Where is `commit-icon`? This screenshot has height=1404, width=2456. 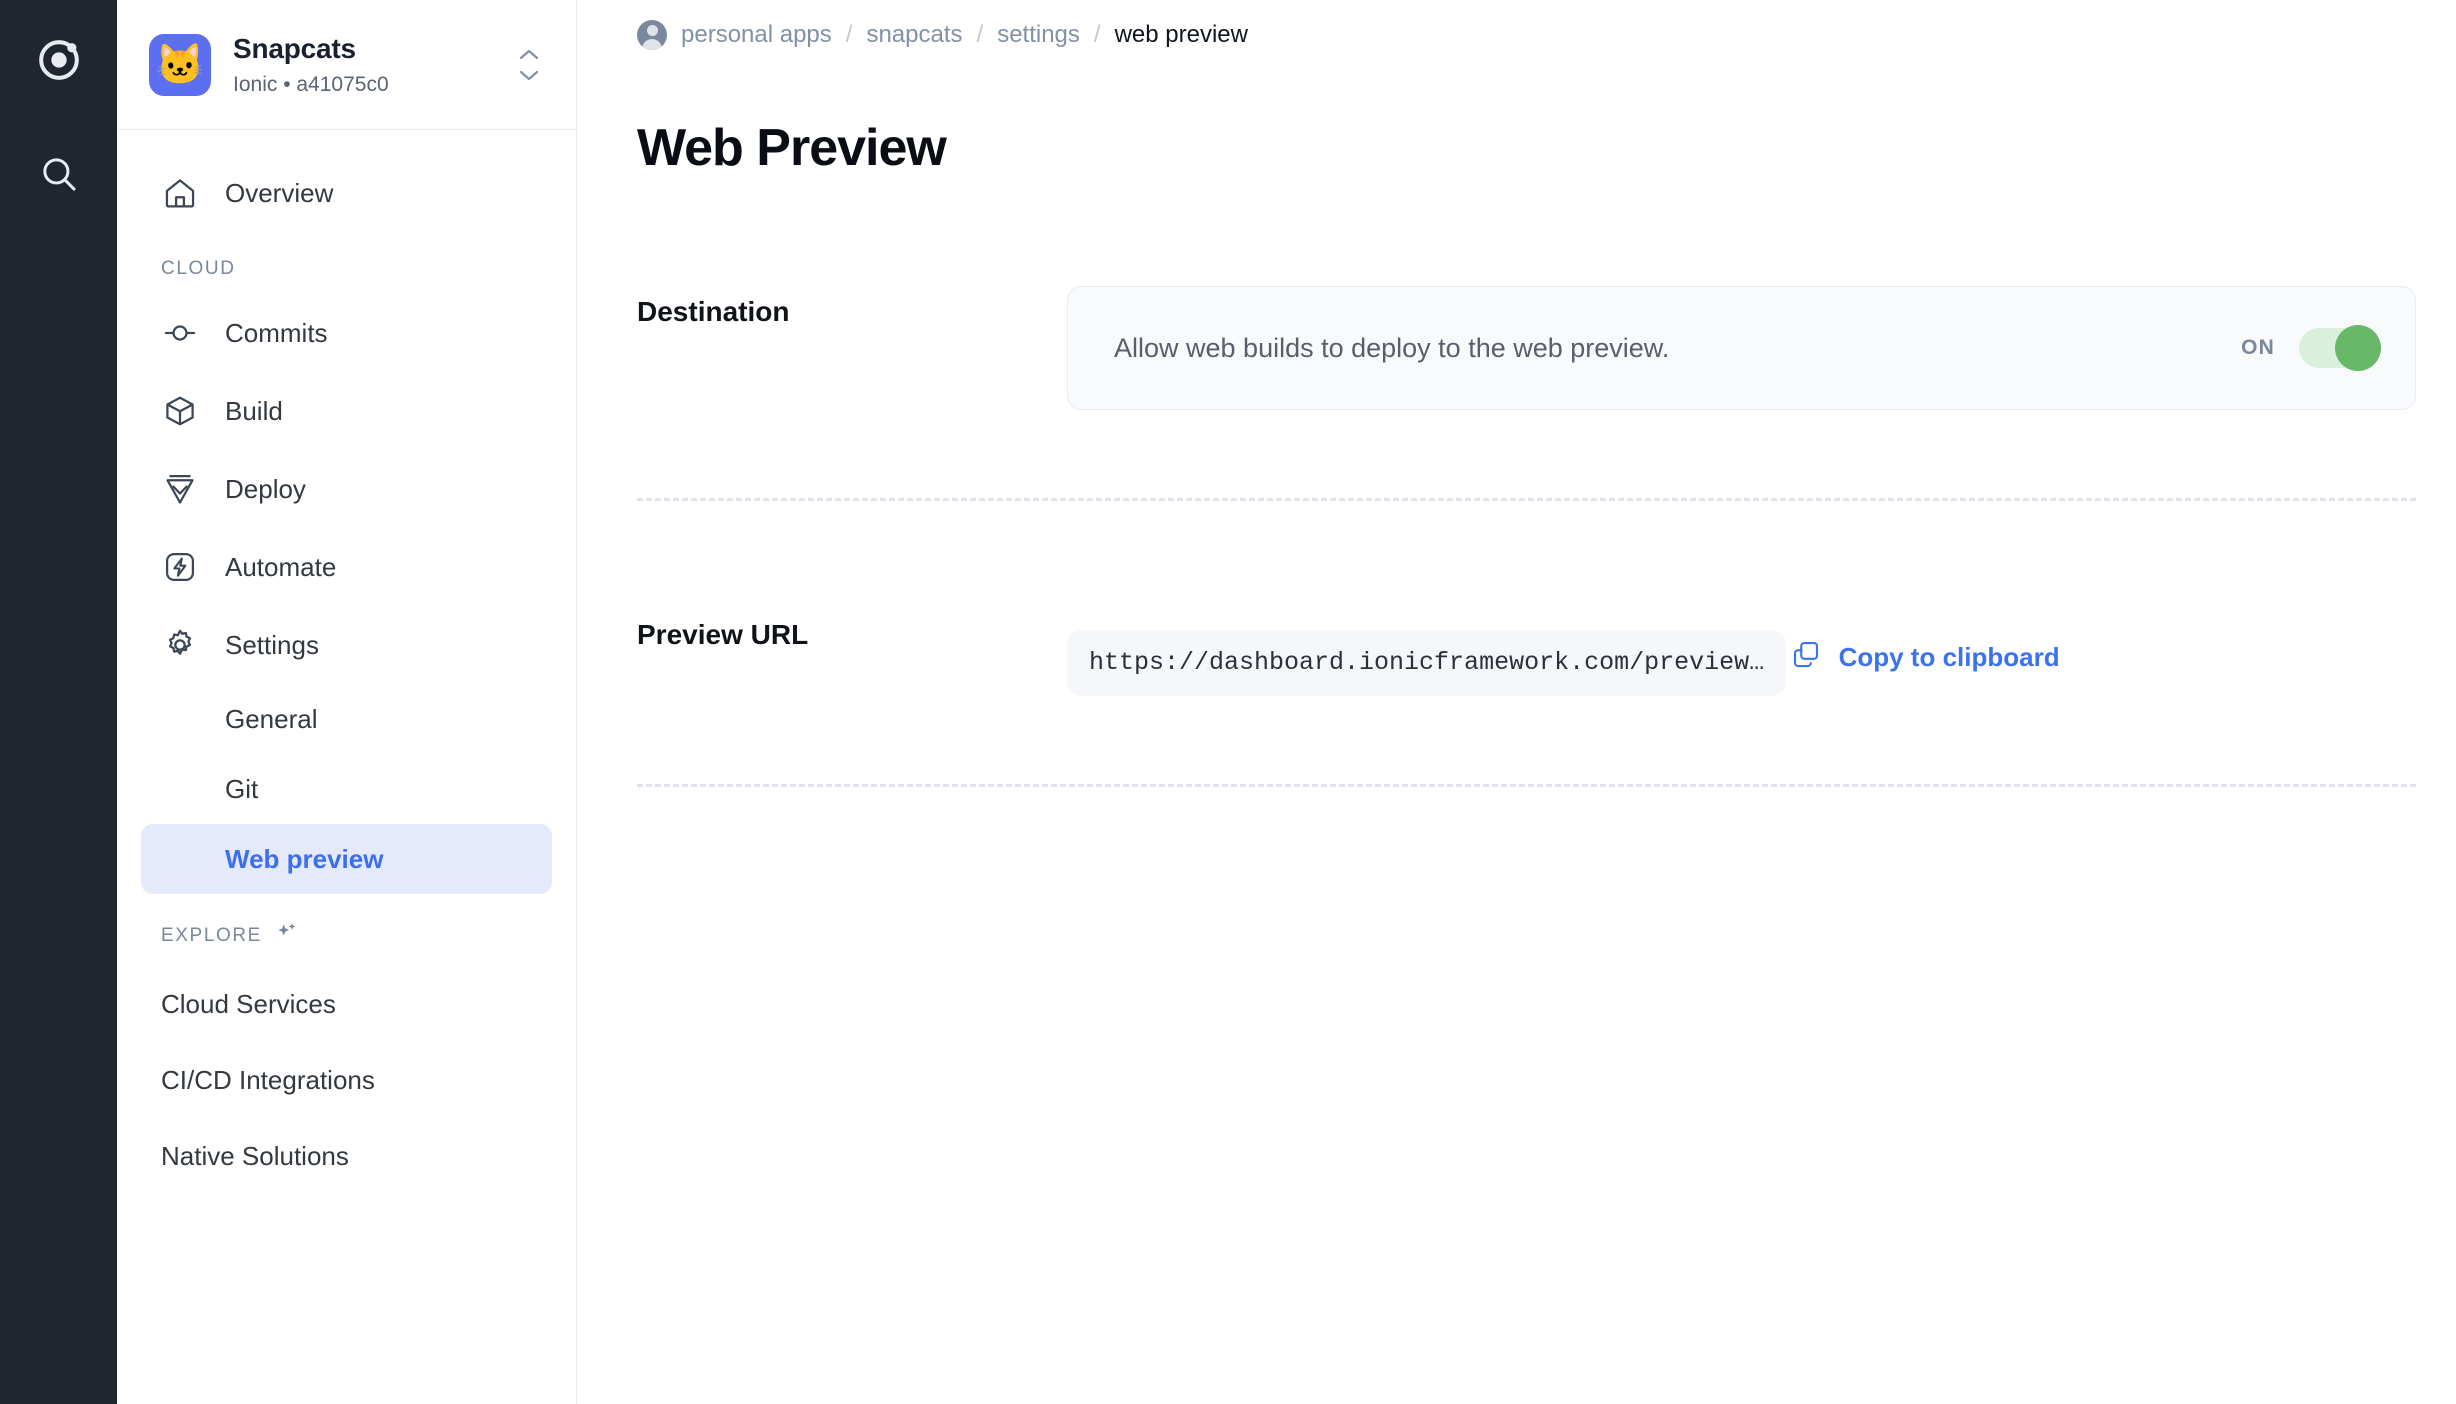 commit-icon is located at coordinates (180, 333).